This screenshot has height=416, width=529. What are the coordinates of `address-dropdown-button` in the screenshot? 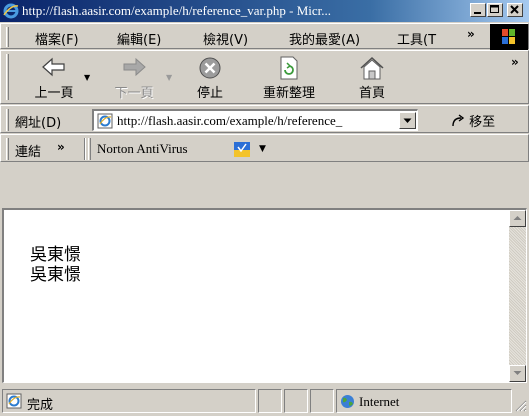 It's located at (407, 120).